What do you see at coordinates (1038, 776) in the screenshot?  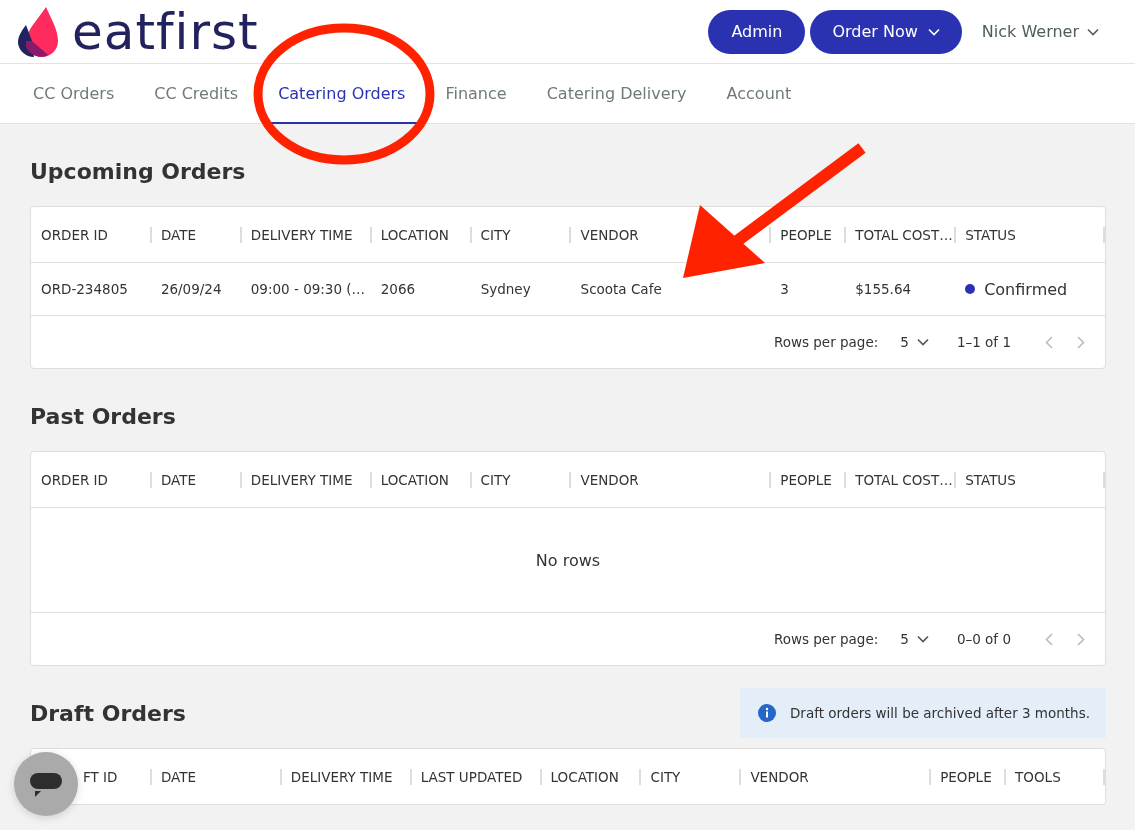 I see `column-header: TOOLS` at bounding box center [1038, 776].